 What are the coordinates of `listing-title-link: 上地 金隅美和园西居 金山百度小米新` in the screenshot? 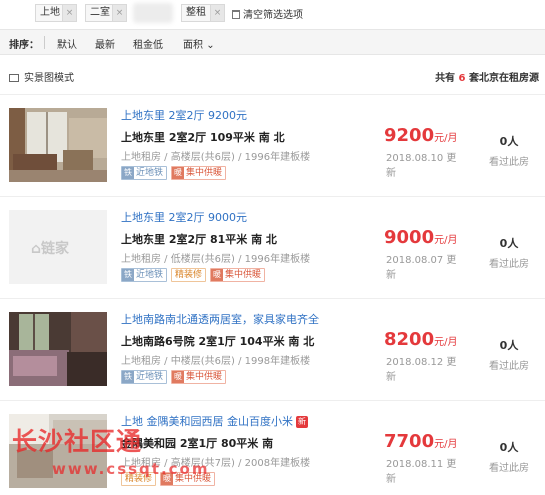 It's located at (214, 421).